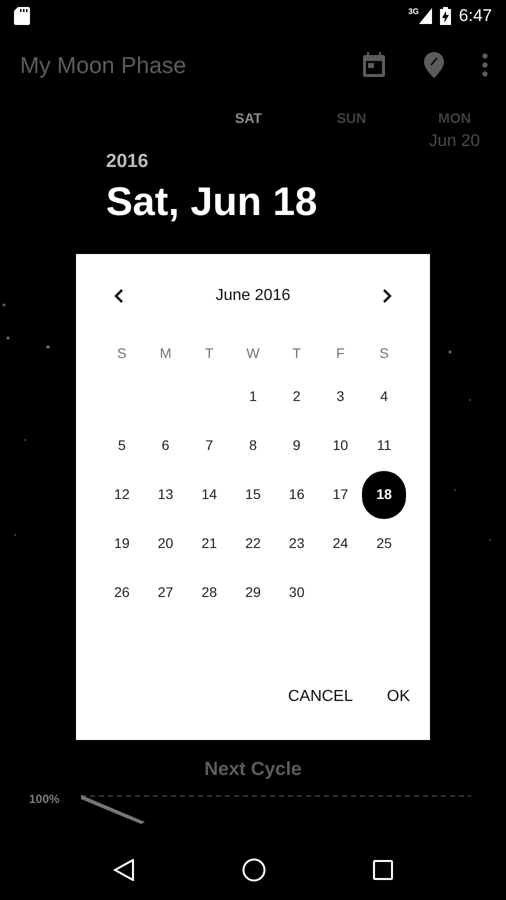  Describe the element at coordinates (209, 592) in the screenshot. I see `day-button: 28` at that location.